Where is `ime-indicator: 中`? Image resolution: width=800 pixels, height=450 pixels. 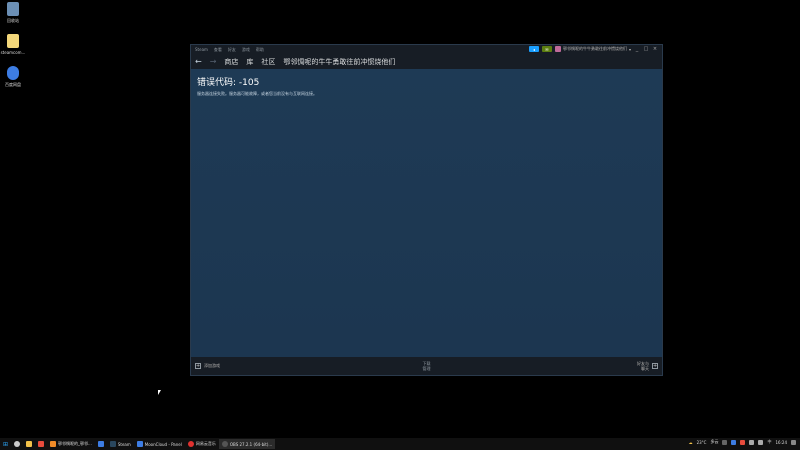
ime-indicator: 中 is located at coordinates (769, 442).